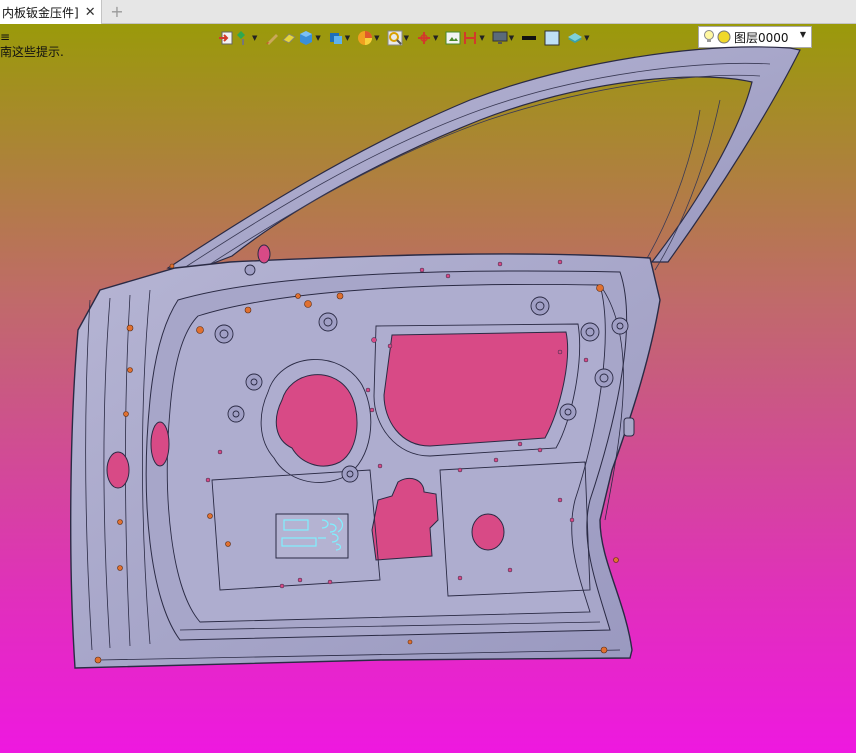 The image size is (856, 753). I want to click on document-tab-title: 内板钣金压件], so click(40, 12).